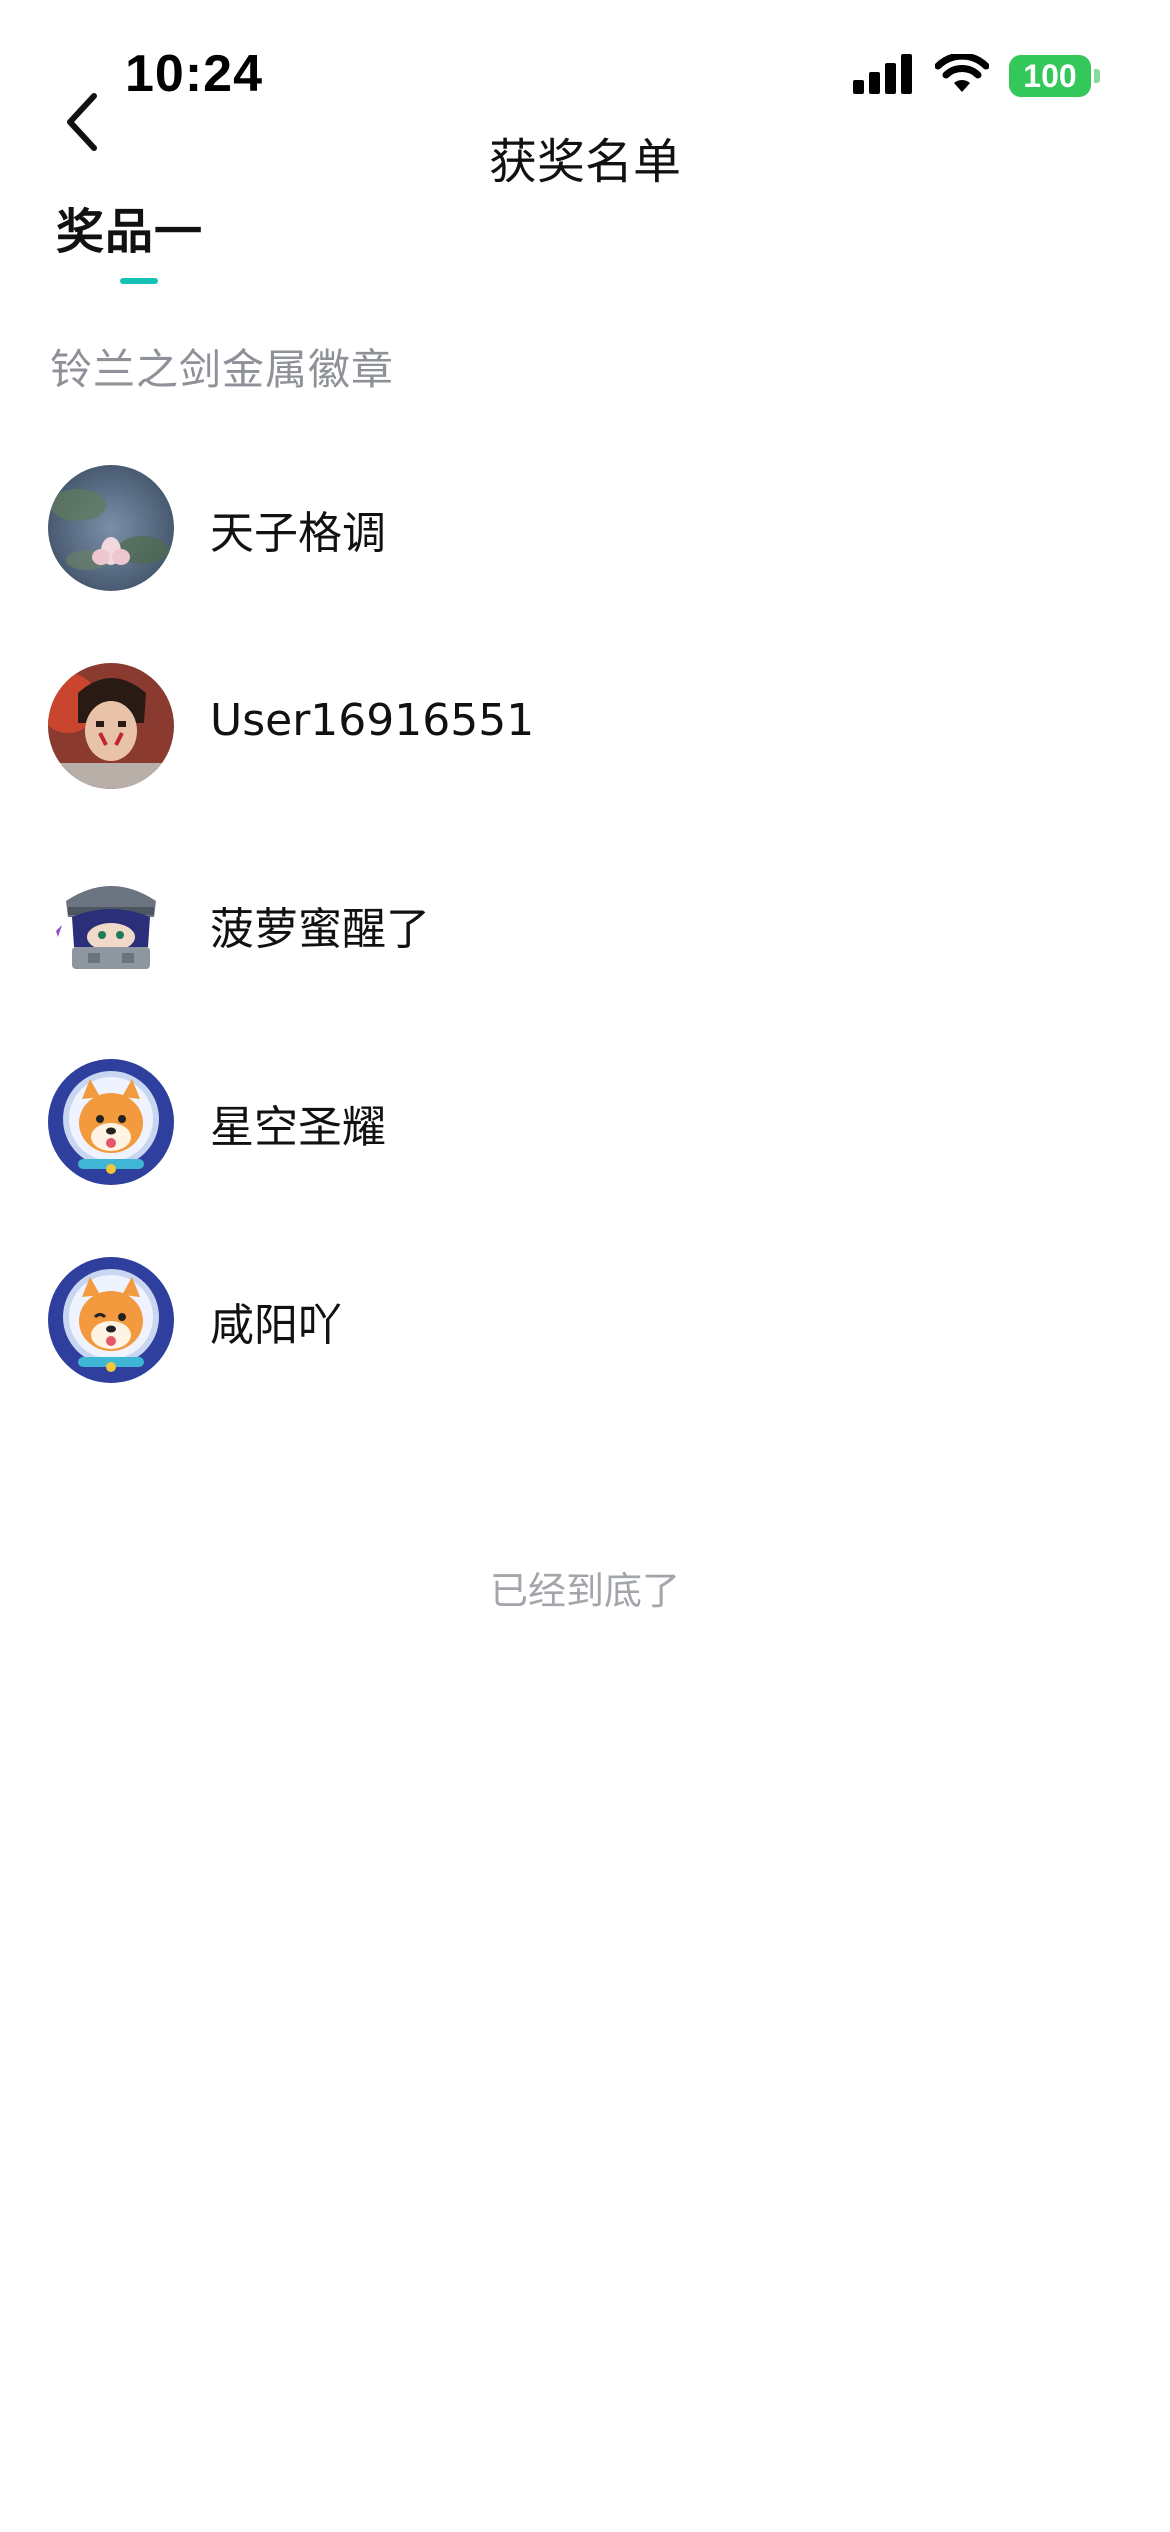 The height and width of the screenshot is (2532, 1170). I want to click on end-of-list-text: 已经到底了, so click(584, 1591).